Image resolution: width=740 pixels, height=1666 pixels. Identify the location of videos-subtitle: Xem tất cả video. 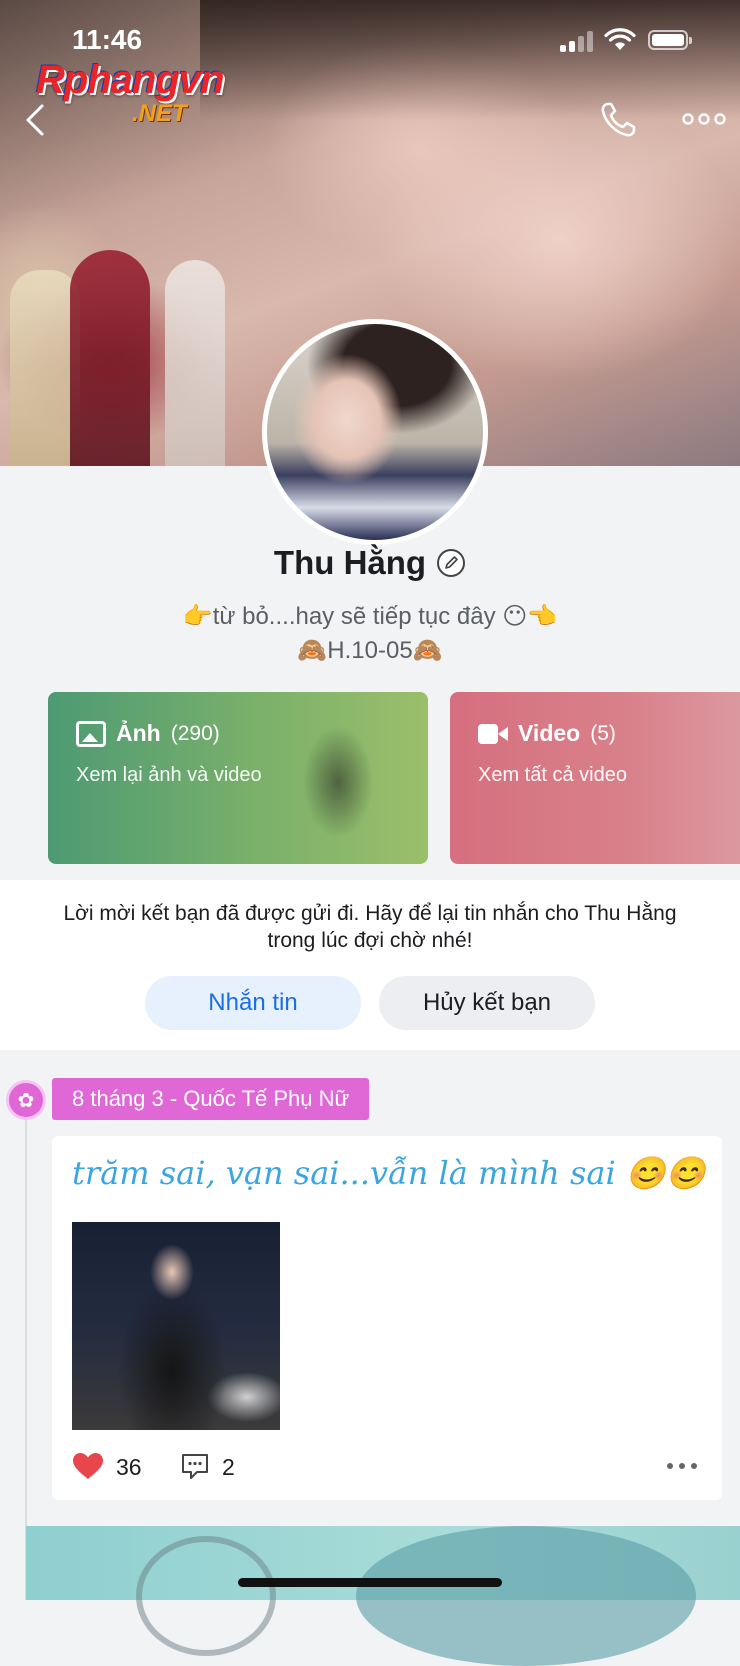
(552, 775).